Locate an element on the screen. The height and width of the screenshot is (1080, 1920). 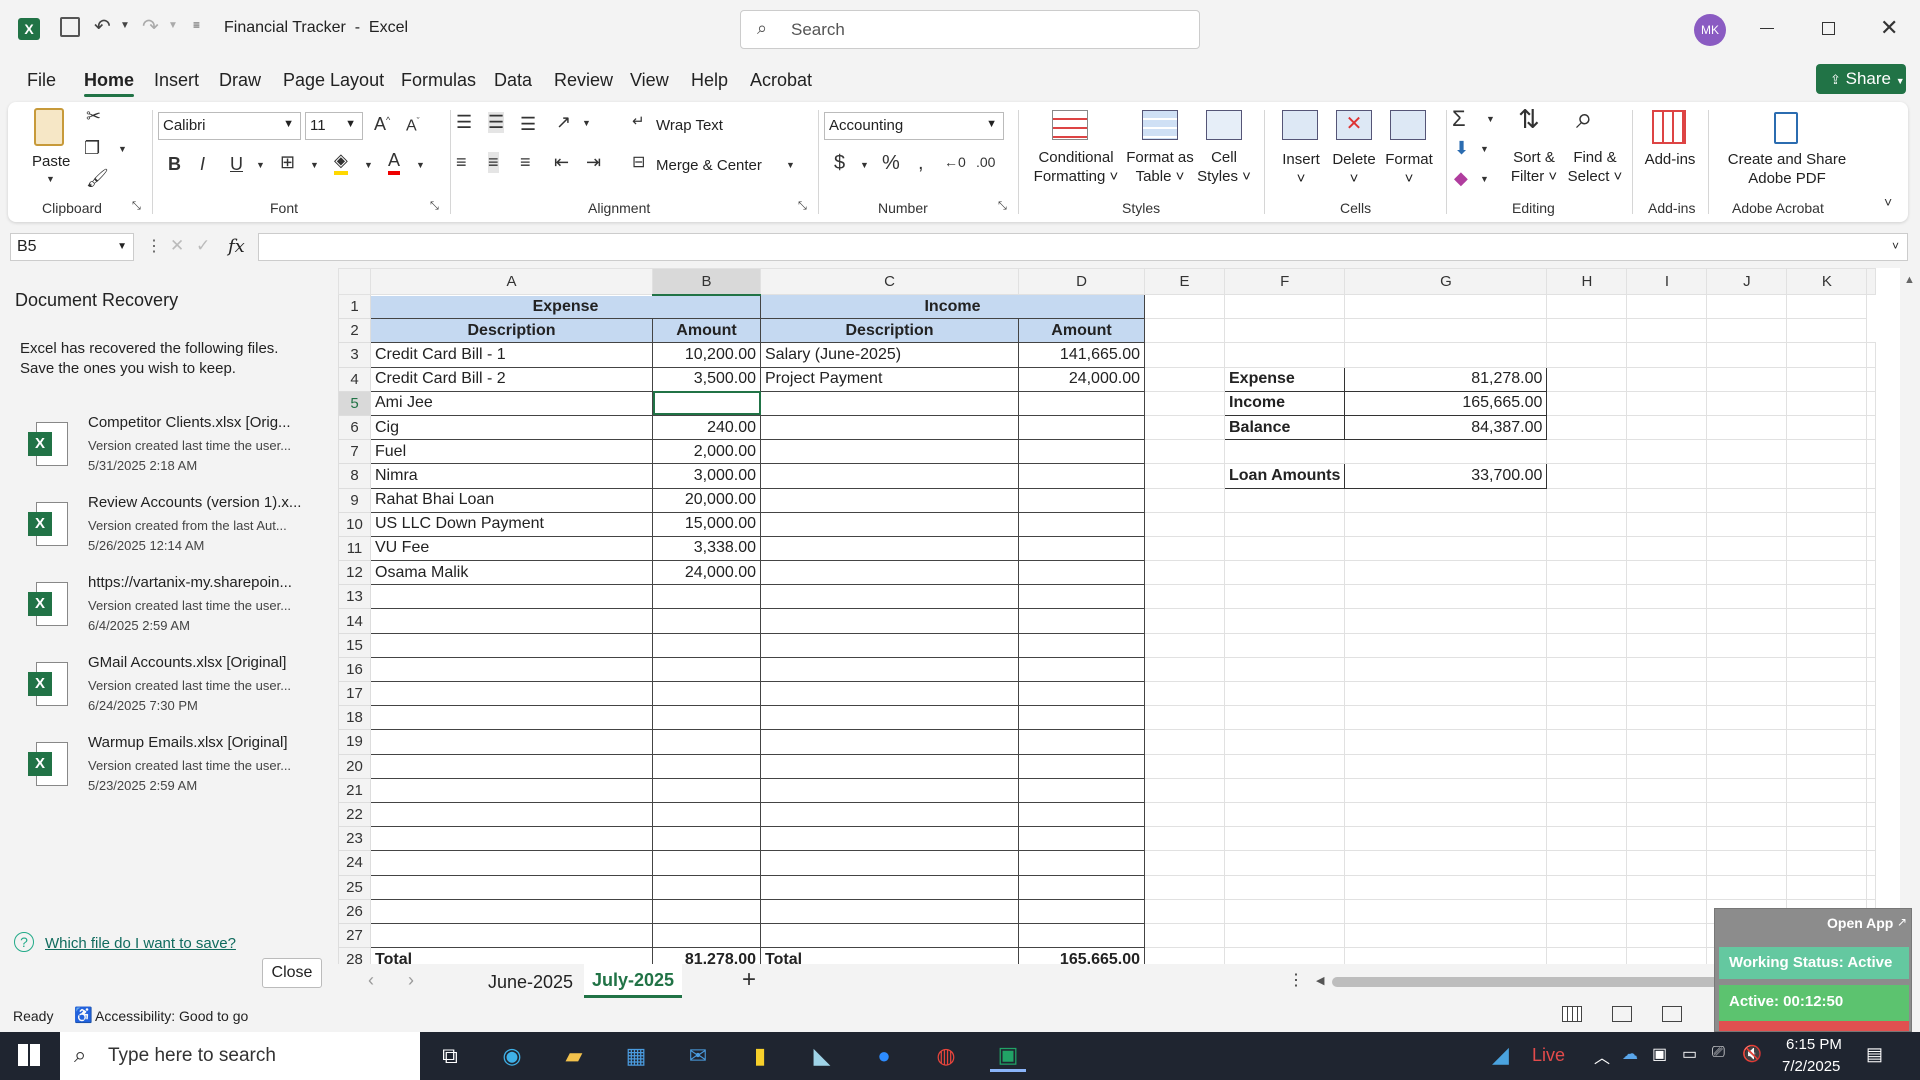
row-header: 27 is located at coordinates (354, 935).